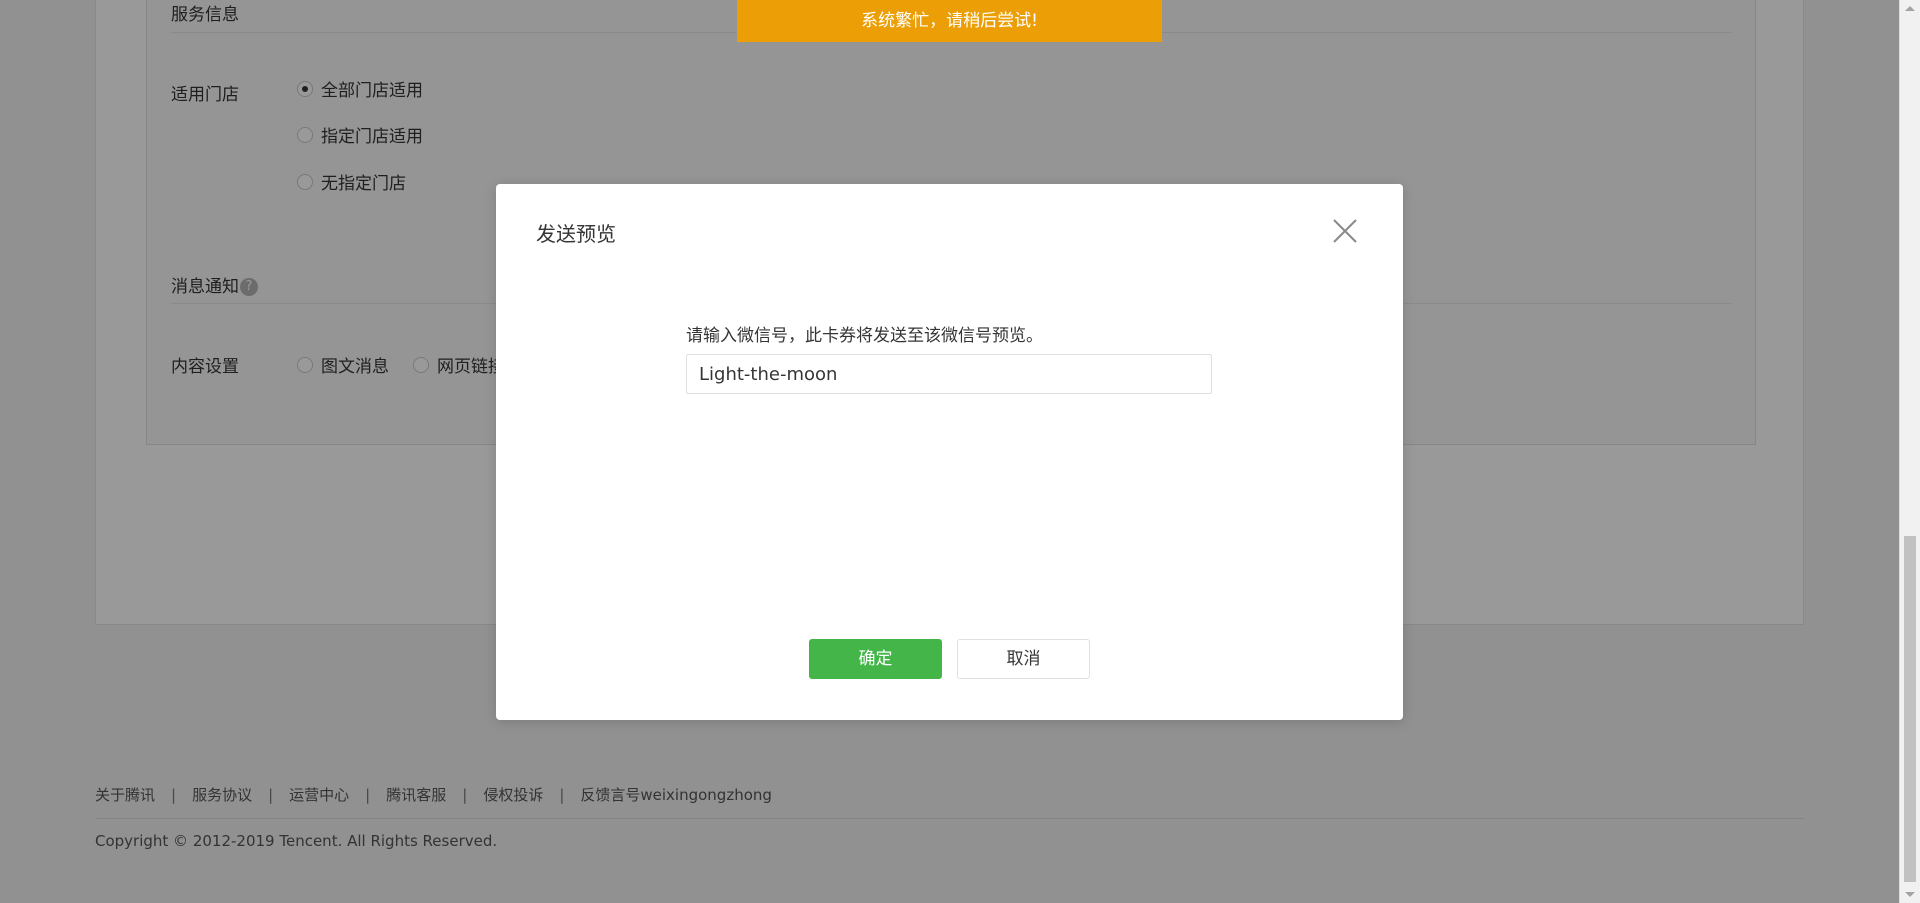  Describe the element at coordinates (1910, 709) in the screenshot. I see `scroll-thumb` at that location.